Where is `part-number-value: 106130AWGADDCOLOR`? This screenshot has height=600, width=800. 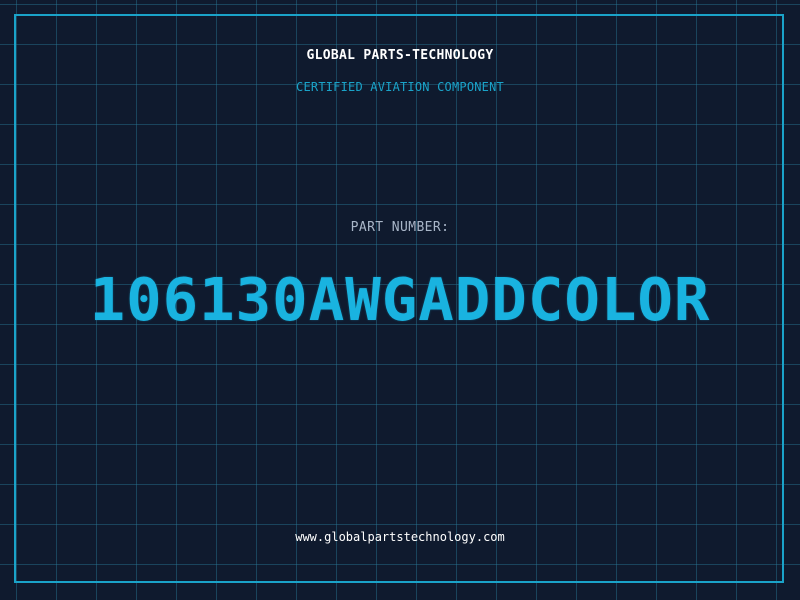
part-number-value: 106130AWGADDCOLOR is located at coordinates (400, 299).